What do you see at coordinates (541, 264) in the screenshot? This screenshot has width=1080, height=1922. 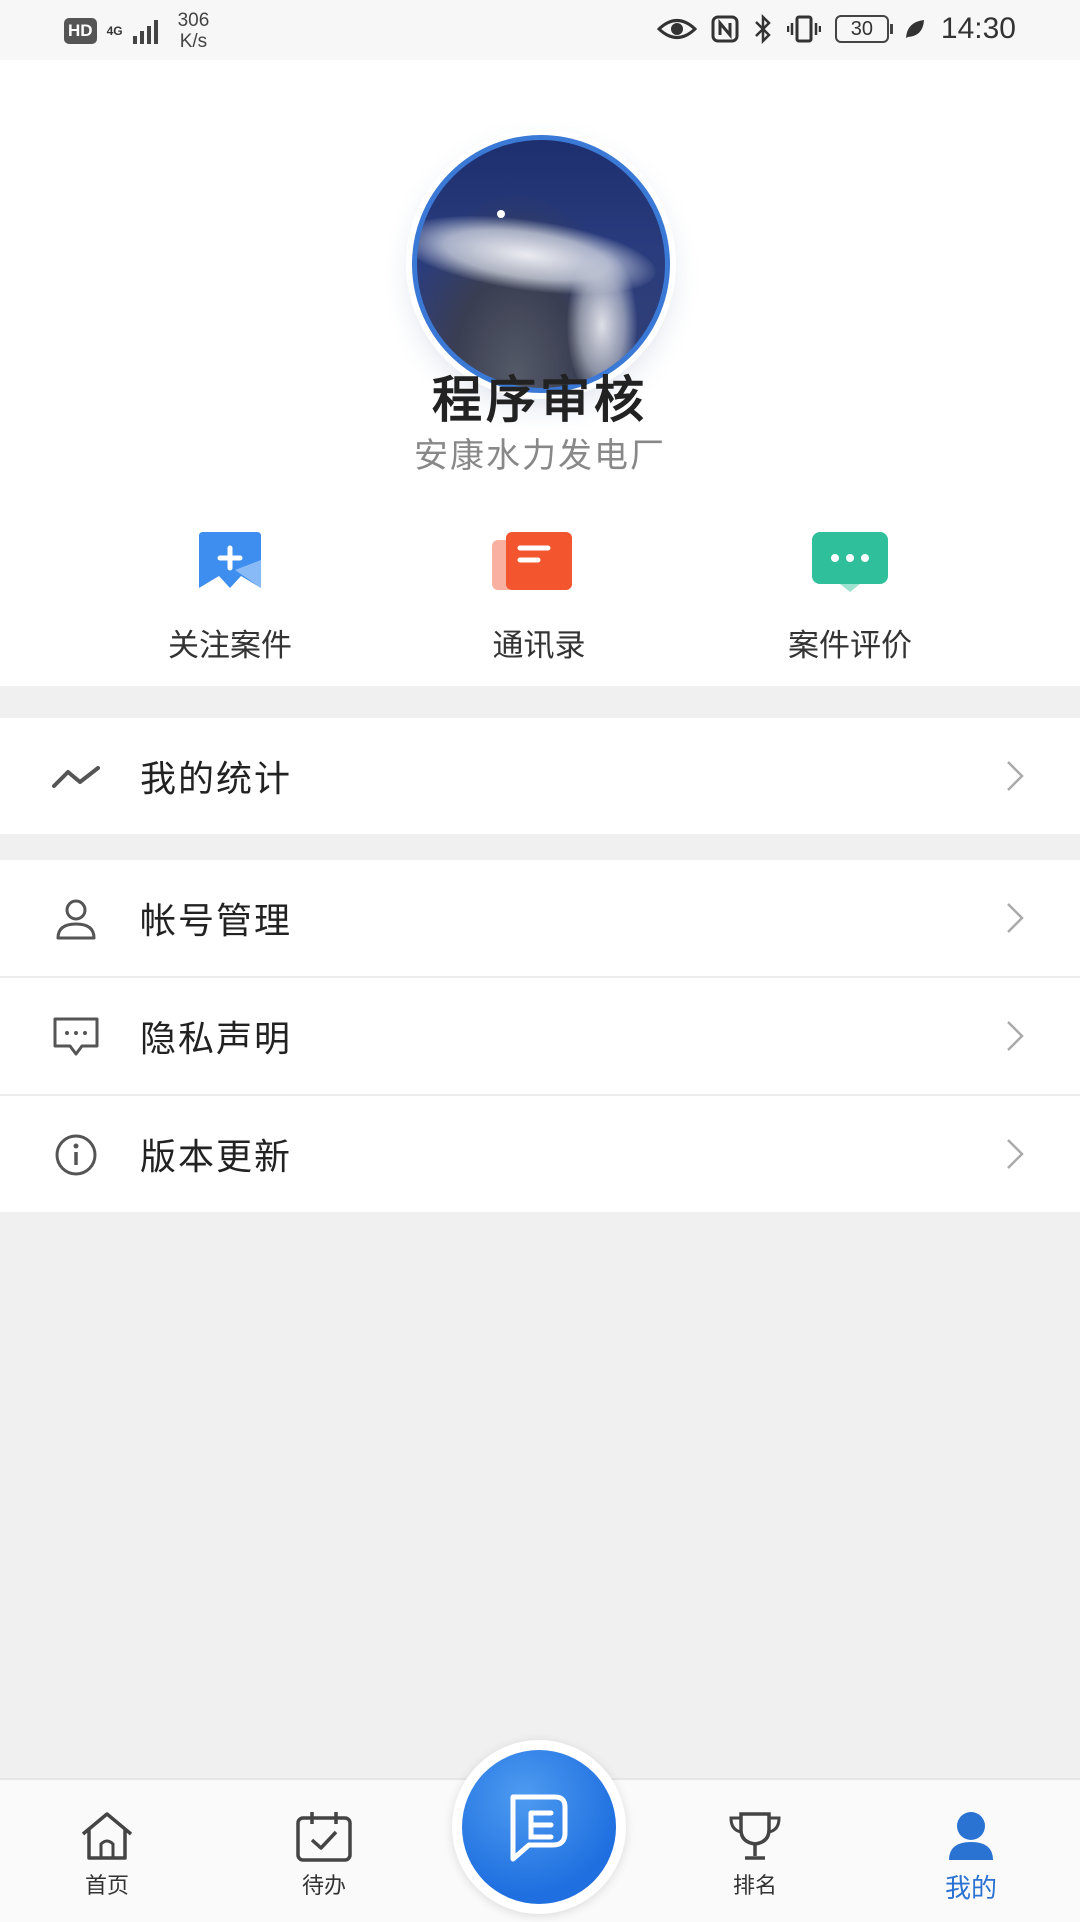 I see `avatar` at bounding box center [541, 264].